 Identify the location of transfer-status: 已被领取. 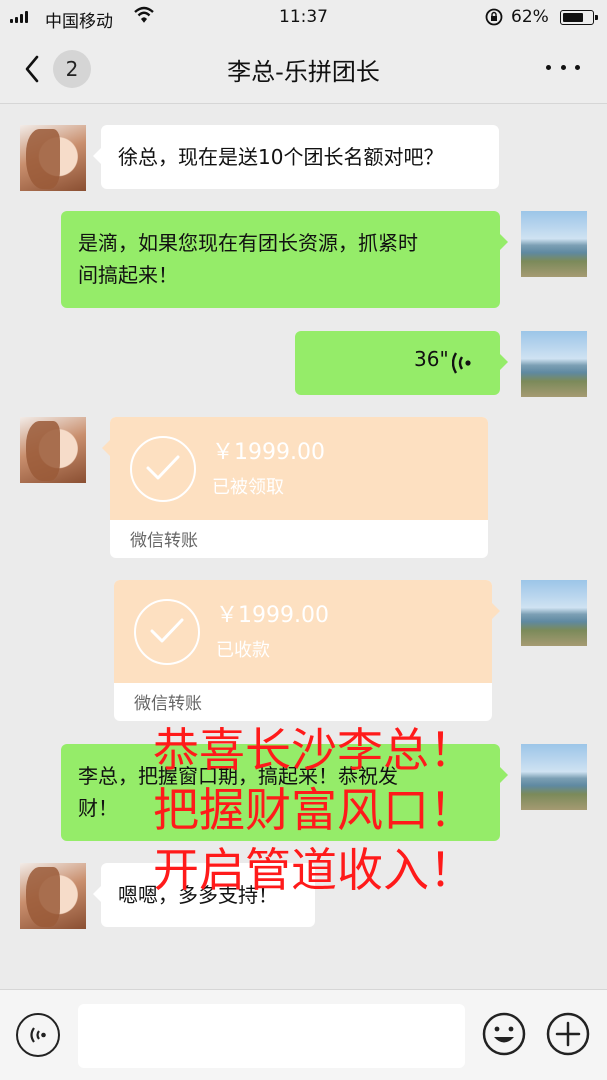
(248, 487).